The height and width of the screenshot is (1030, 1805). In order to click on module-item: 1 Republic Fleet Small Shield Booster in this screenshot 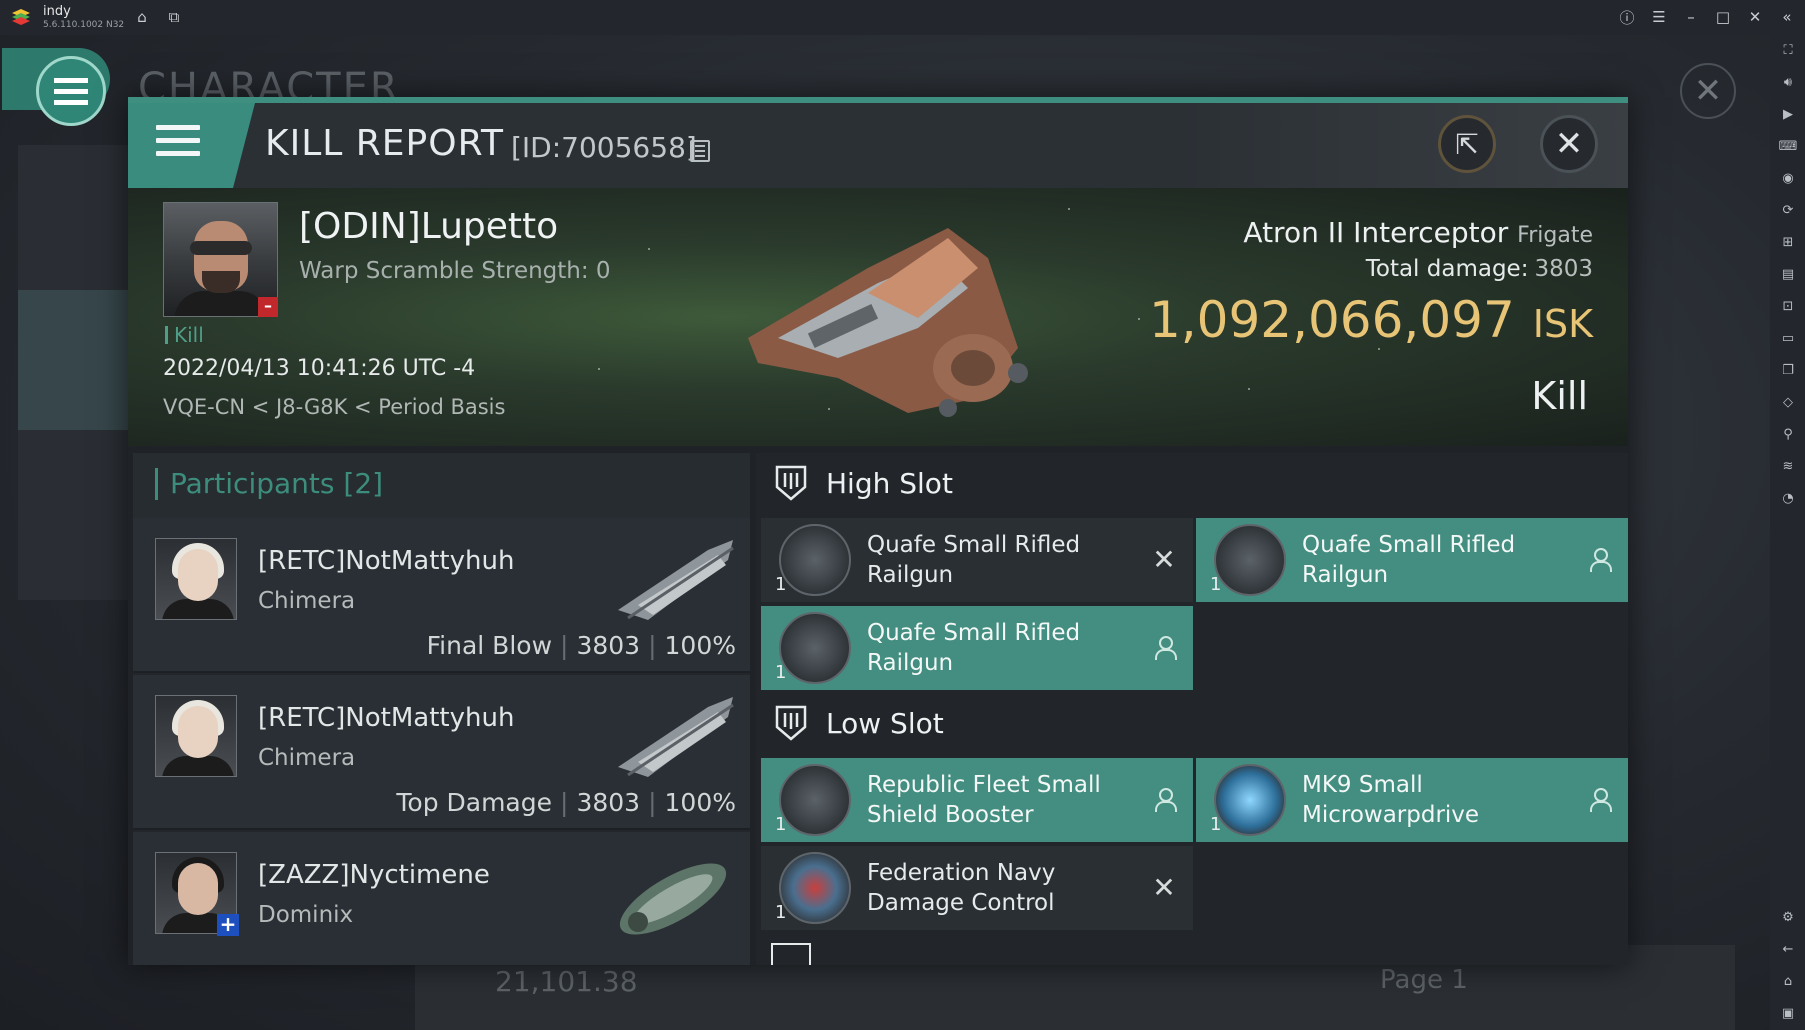, I will do `click(977, 800)`.